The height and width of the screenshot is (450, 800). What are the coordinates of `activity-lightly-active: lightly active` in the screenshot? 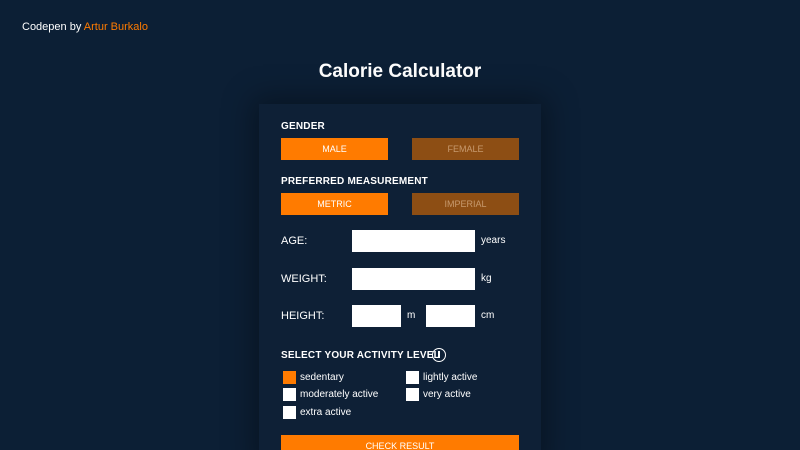 It's located at (441, 377).